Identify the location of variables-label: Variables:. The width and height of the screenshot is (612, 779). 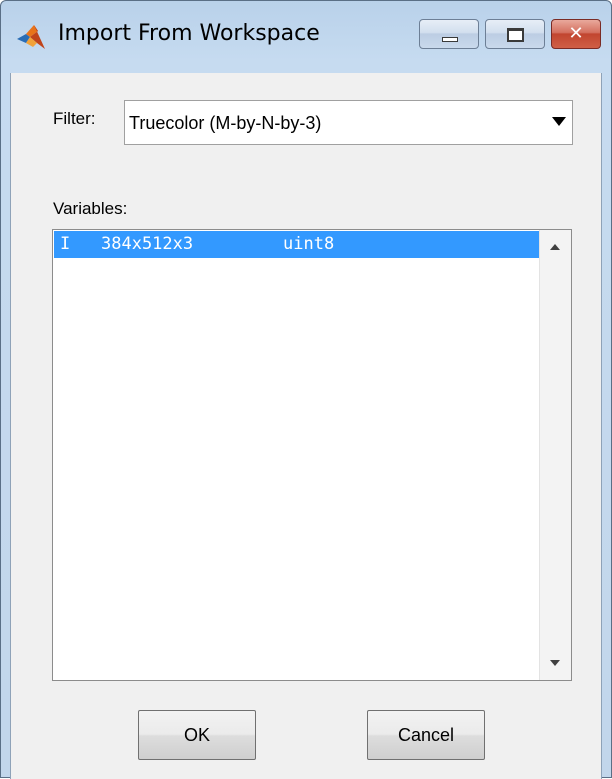
(90, 208).